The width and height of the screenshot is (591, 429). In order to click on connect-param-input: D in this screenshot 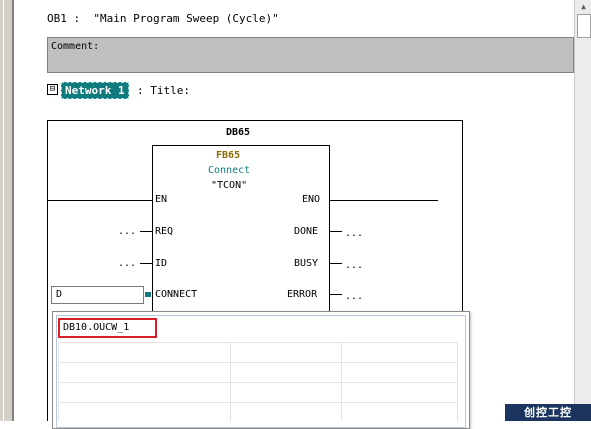, I will do `click(97, 295)`.